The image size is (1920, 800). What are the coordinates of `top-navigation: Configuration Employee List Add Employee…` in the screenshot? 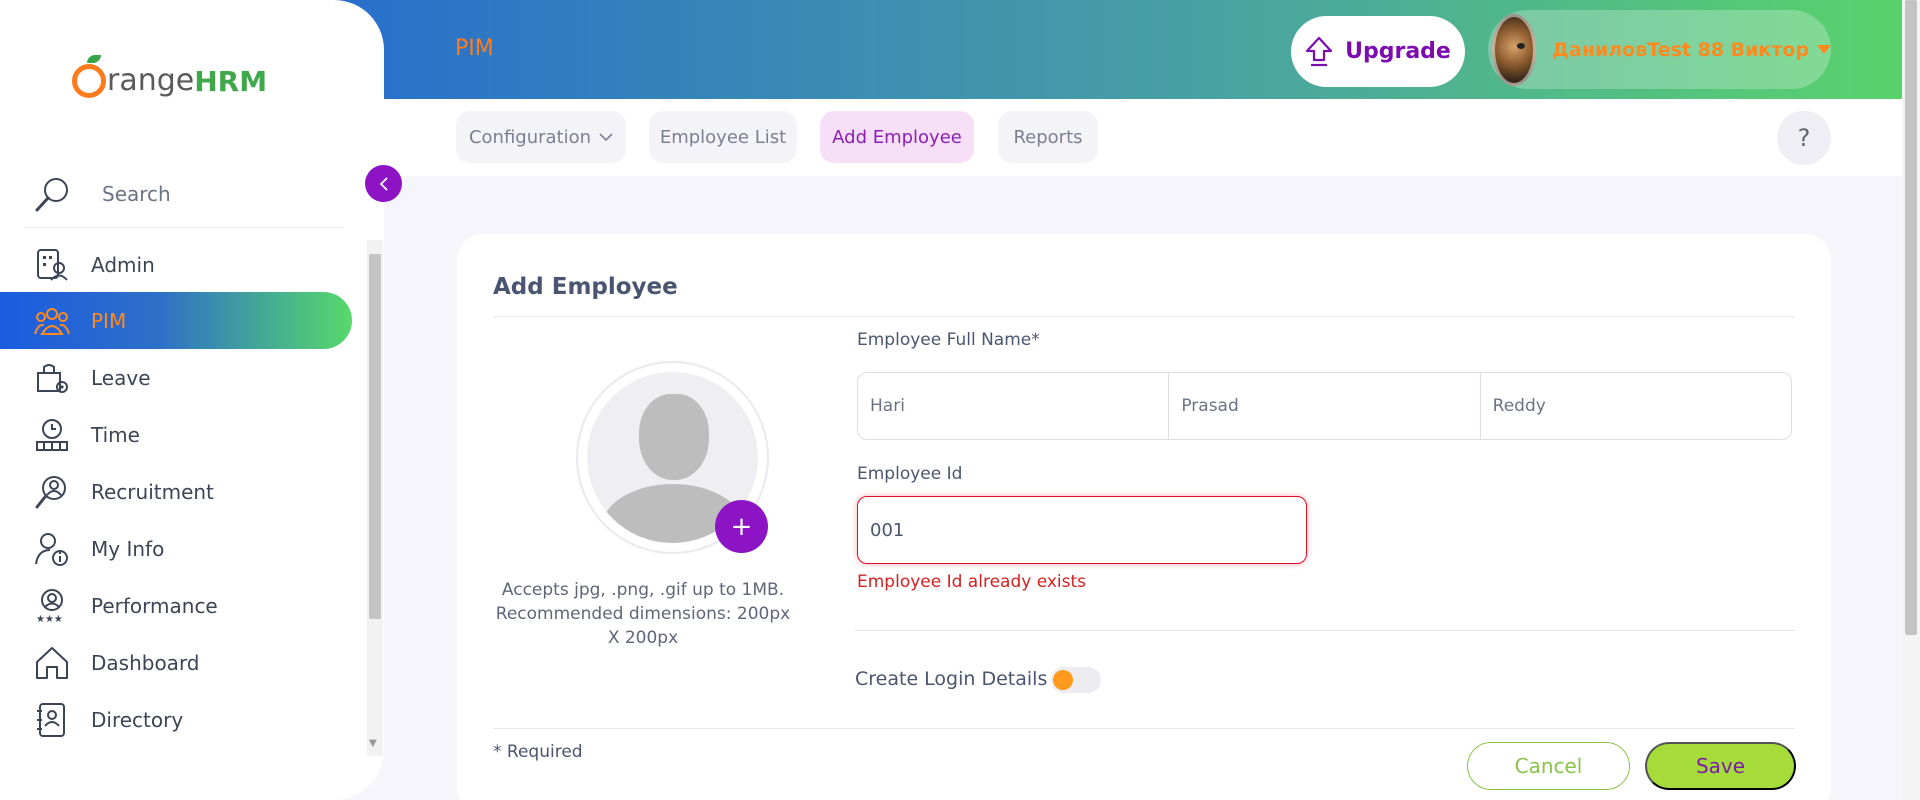 It's located at (1152, 137).